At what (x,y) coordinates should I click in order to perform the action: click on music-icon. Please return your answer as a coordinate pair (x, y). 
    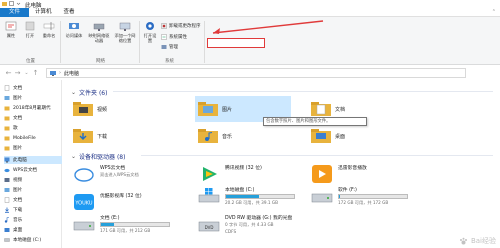
    Looking at the image, I should click on (7, 220).